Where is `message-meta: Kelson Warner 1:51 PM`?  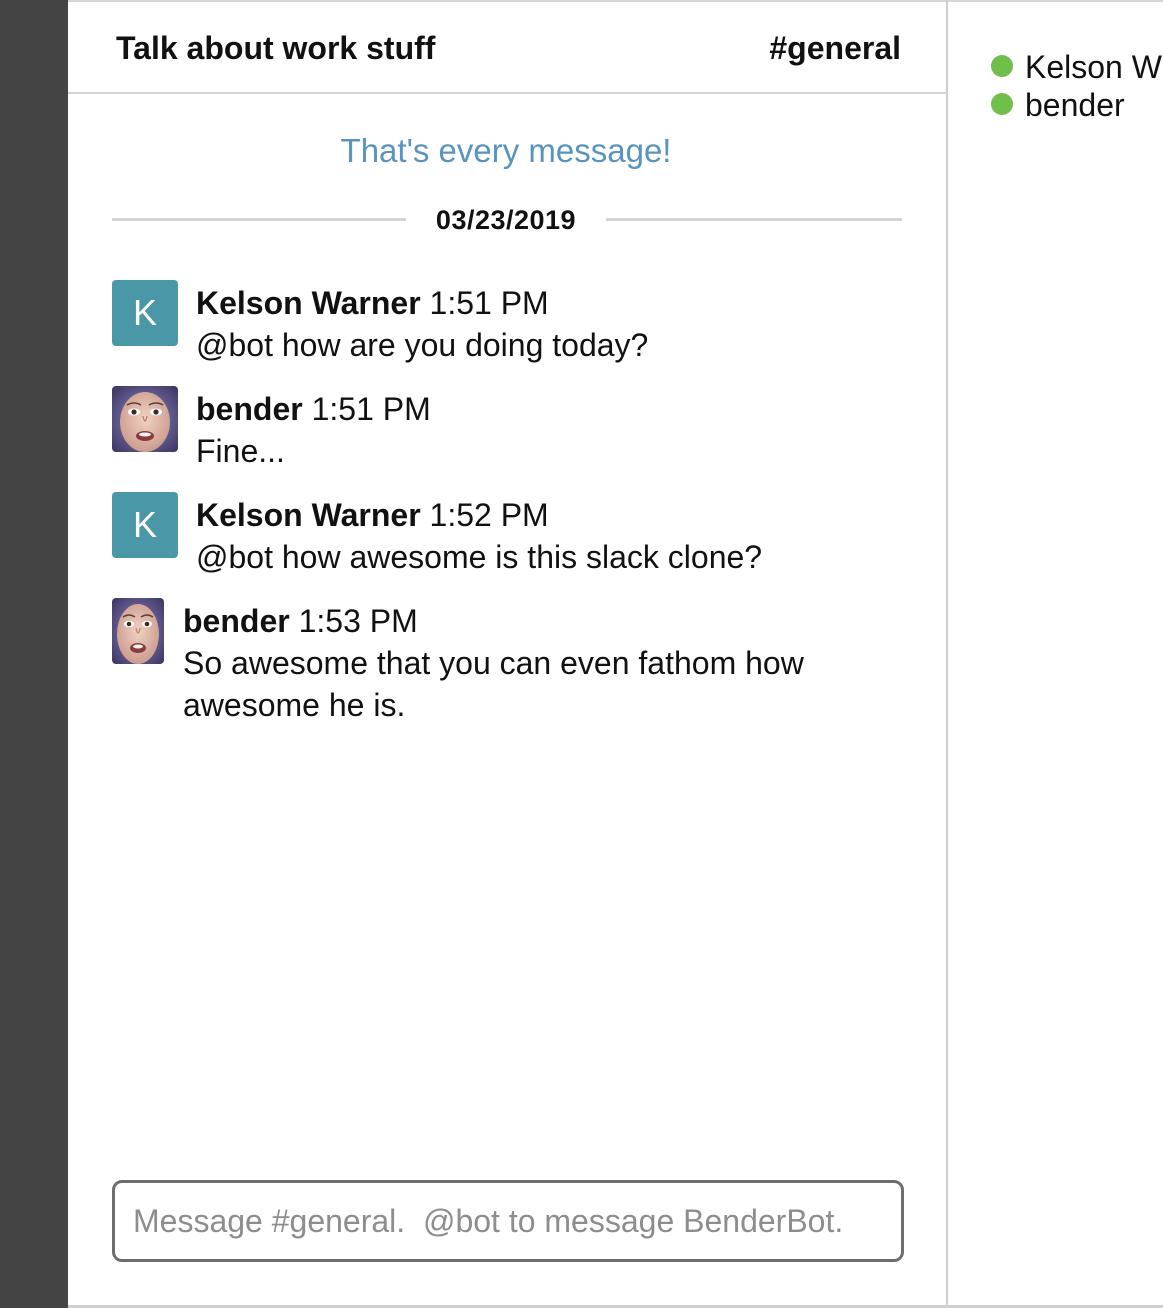 message-meta: Kelson Warner 1:51 PM is located at coordinates (422, 303).